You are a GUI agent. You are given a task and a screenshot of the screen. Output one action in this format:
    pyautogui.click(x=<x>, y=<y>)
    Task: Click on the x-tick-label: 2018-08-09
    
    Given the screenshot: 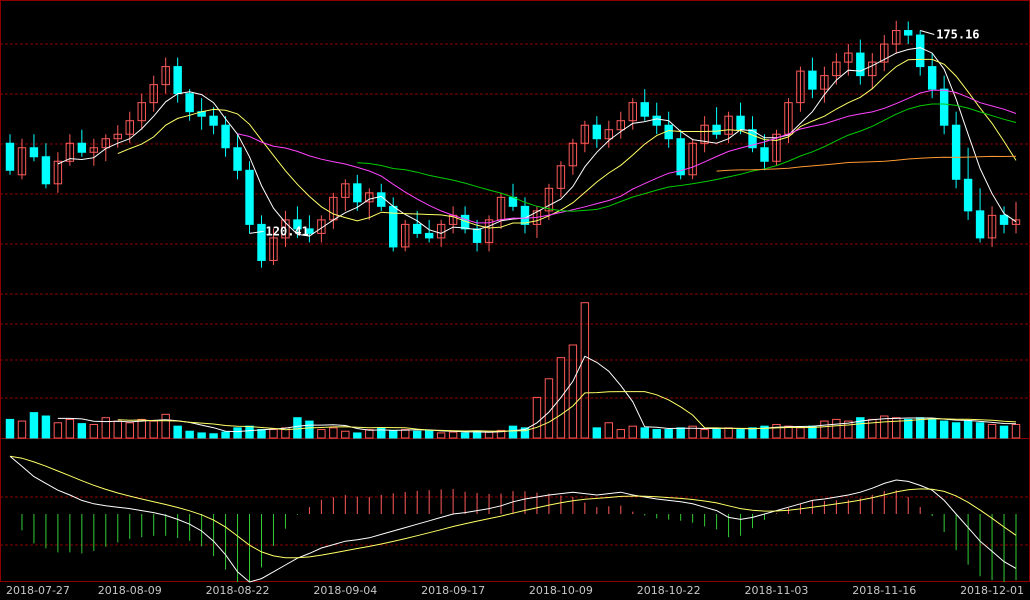 What is the action you would take?
    pyautogui.click(x=130, y=590)
    